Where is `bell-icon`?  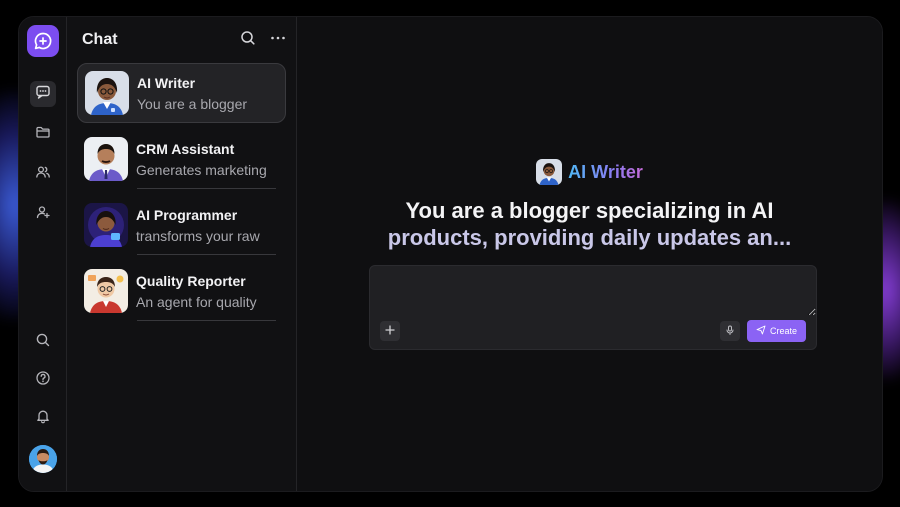
bell-icon is located at coordinates (43, 418).